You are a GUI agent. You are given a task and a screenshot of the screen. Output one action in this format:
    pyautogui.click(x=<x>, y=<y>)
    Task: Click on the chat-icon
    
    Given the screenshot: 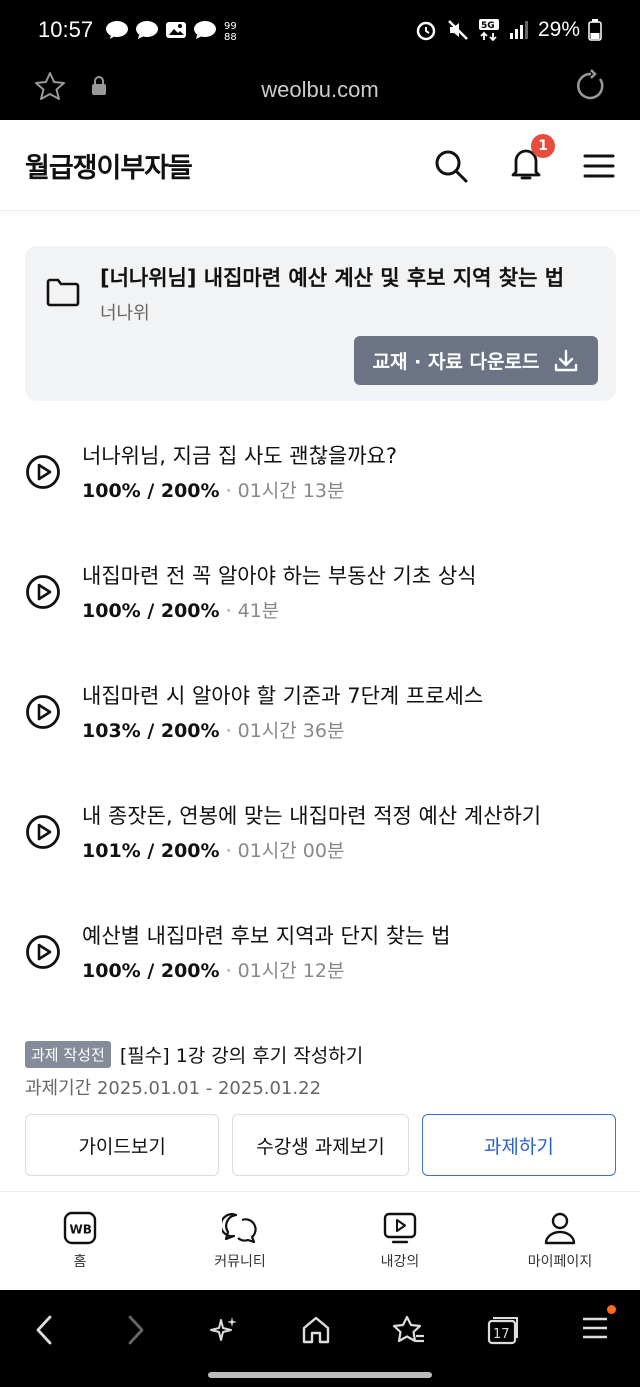 What is the action you would take?
    pyautogui.click(x=239, y=1227)
    